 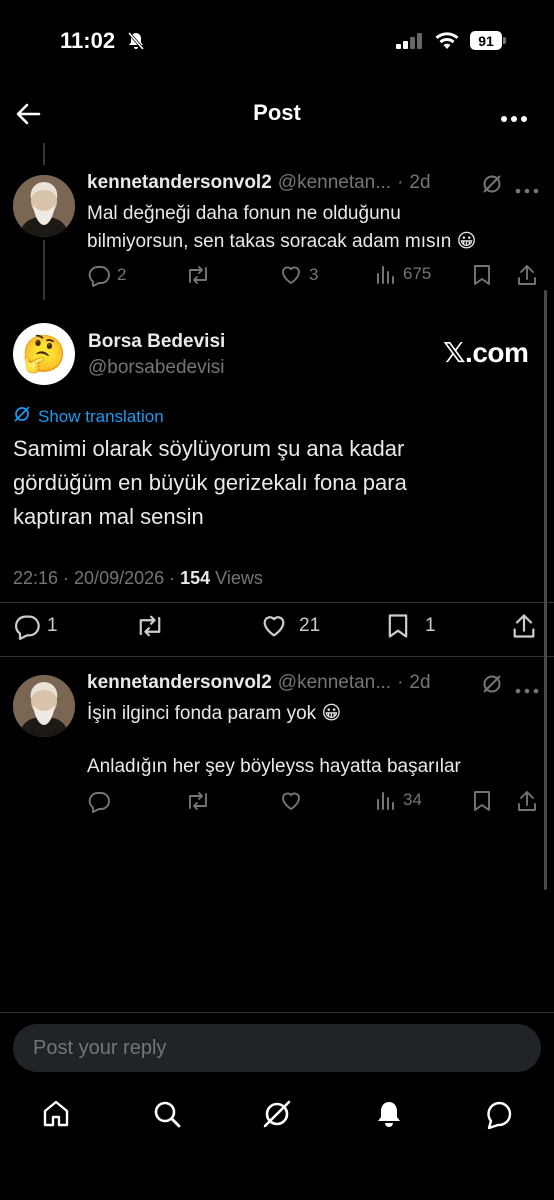 I want to click on cellular-signal-icon, so click(x=410, y=43).